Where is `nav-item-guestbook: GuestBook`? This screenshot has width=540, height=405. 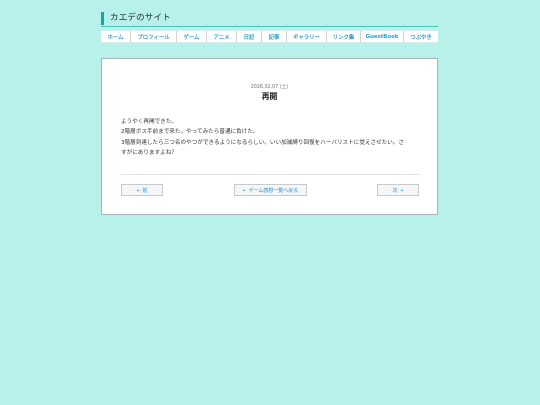
nav-item-guestbook: GuestBook is located at coordinates (382, 36).